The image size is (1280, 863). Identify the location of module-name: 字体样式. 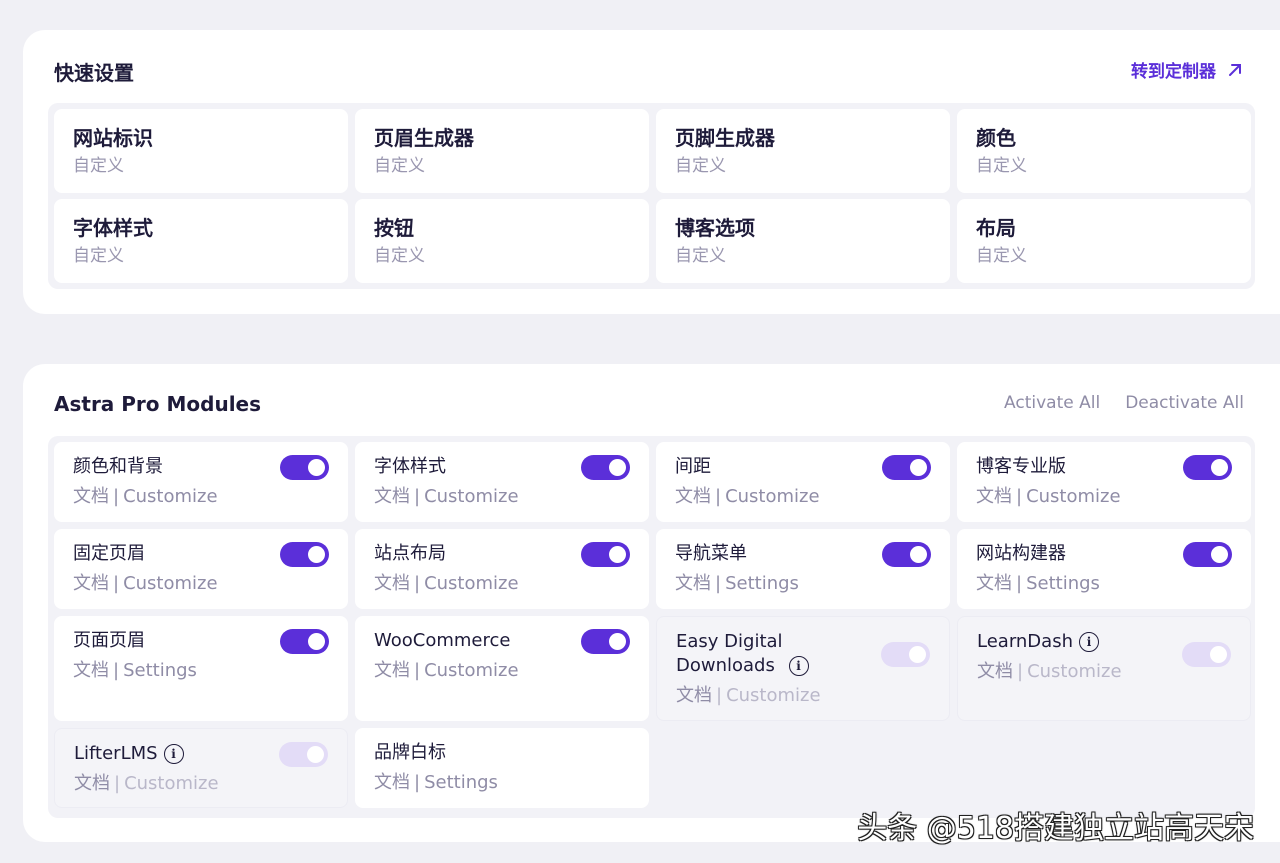
(410, 466).